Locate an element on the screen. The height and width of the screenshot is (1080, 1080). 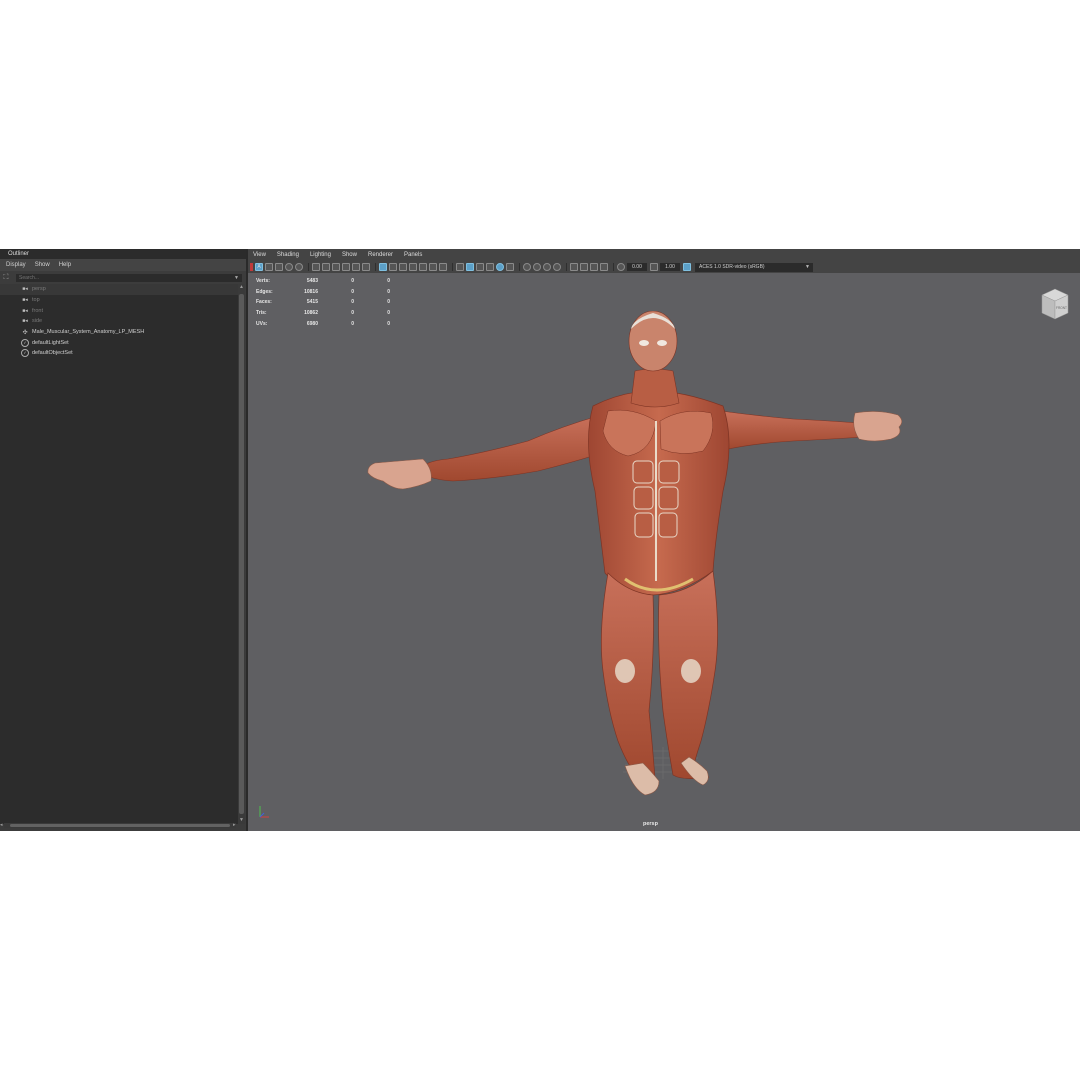
list-item: ■◂ persp is located at coordinates (119, 289).